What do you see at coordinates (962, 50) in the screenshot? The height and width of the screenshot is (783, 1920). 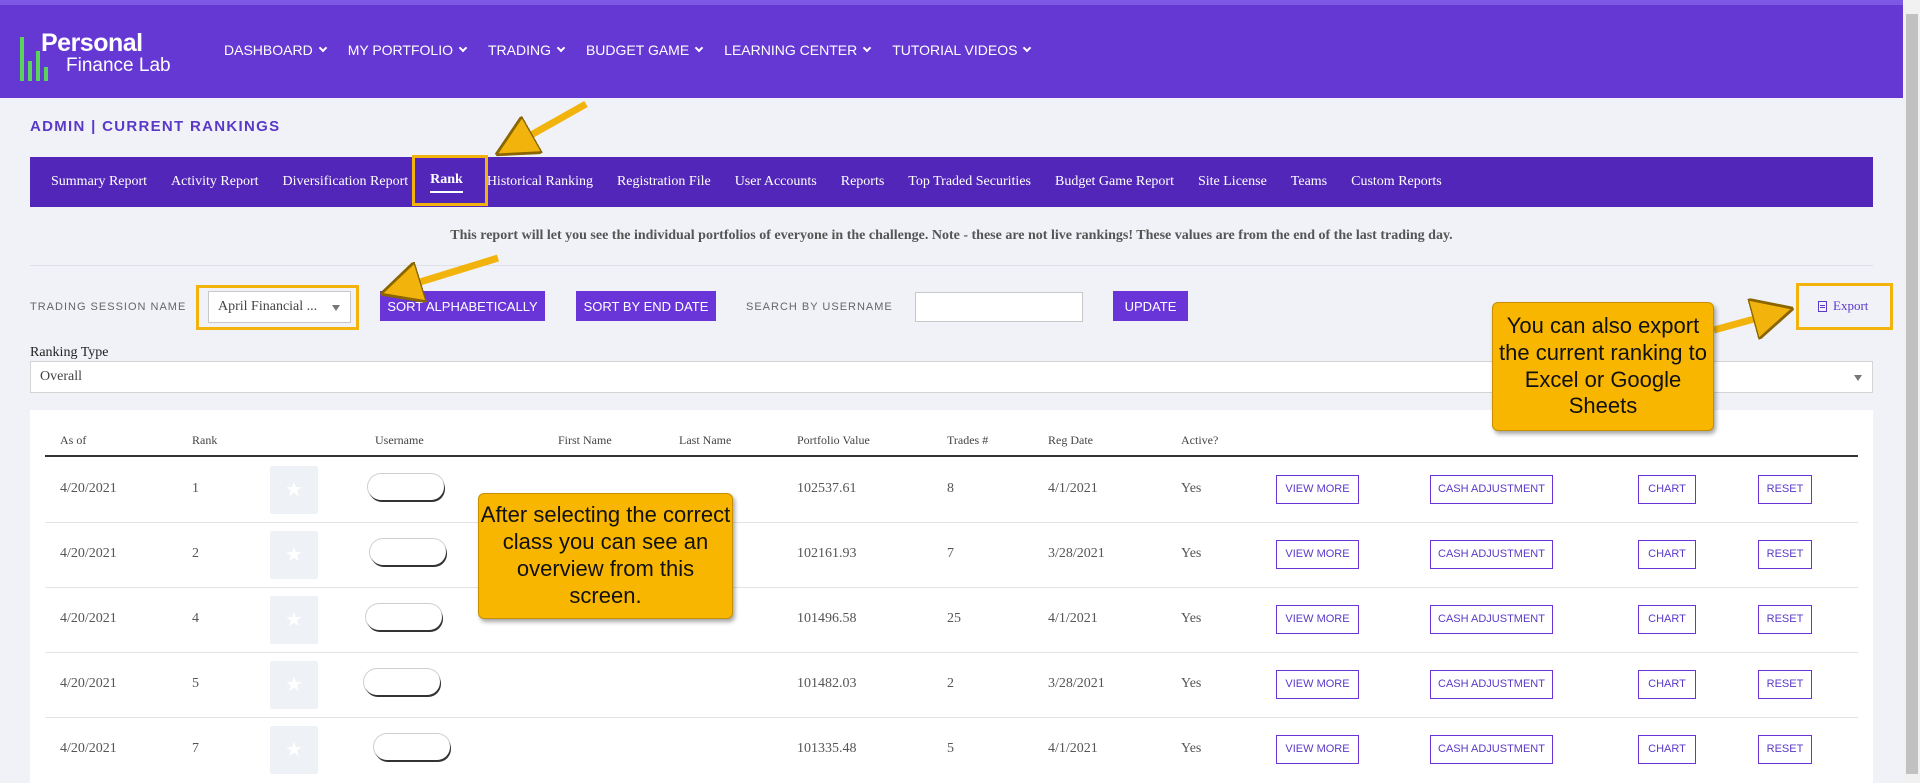 I see `nav-tutorial-videos: TUTORIAL VIDEOS` at bounding box center [962, 50].